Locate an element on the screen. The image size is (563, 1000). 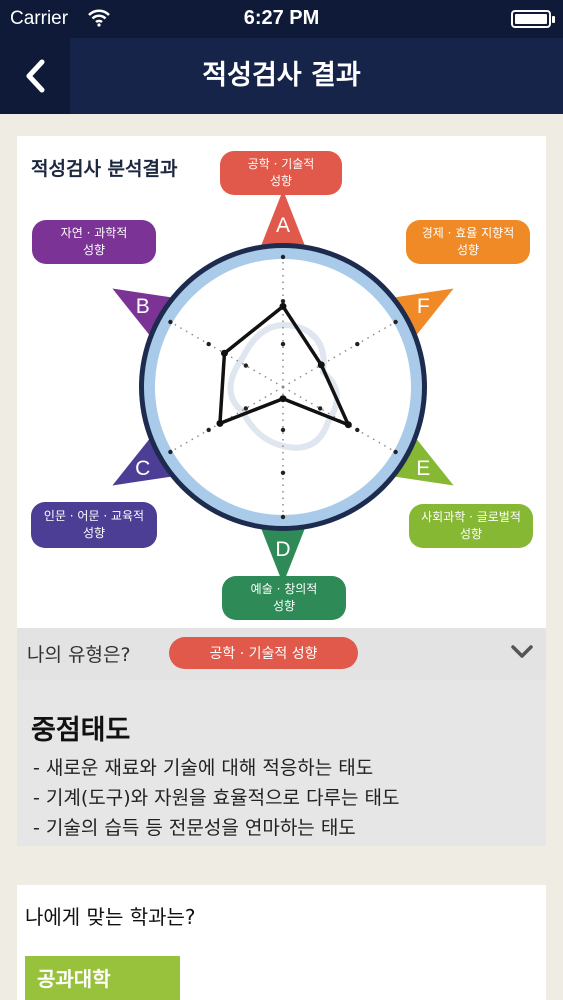
attitude-line: - 기계(도구)와 자원을 효율적으로 다루는 태도 is located at coordinates (216, 798).